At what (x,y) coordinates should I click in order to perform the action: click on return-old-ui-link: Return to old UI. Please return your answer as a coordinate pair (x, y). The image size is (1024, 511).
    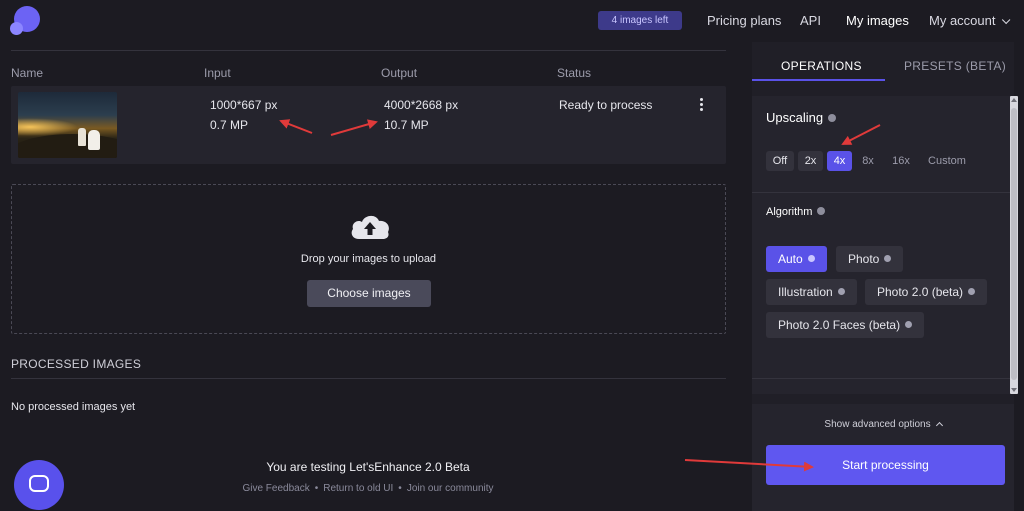
    Looking at the image, I should click on (358, 488).